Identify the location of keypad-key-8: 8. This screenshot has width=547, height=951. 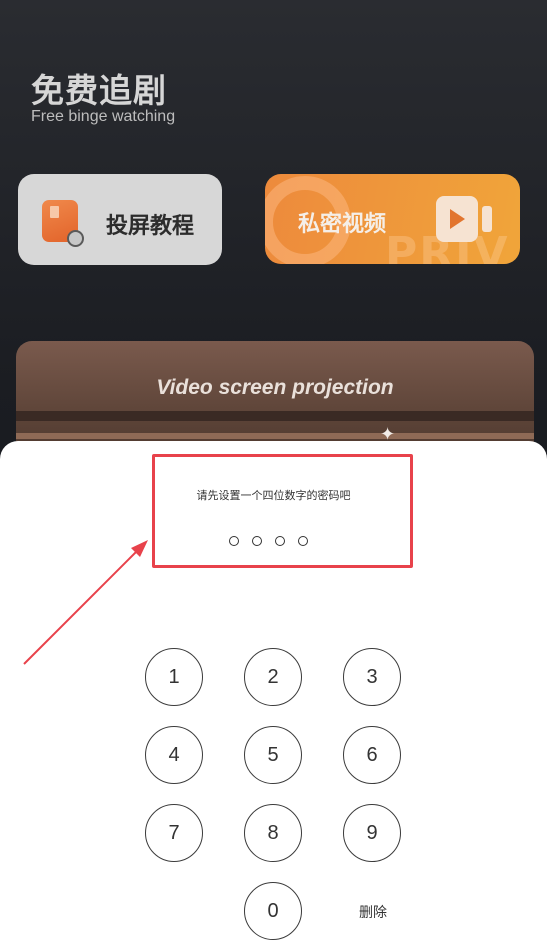
(273, 833).